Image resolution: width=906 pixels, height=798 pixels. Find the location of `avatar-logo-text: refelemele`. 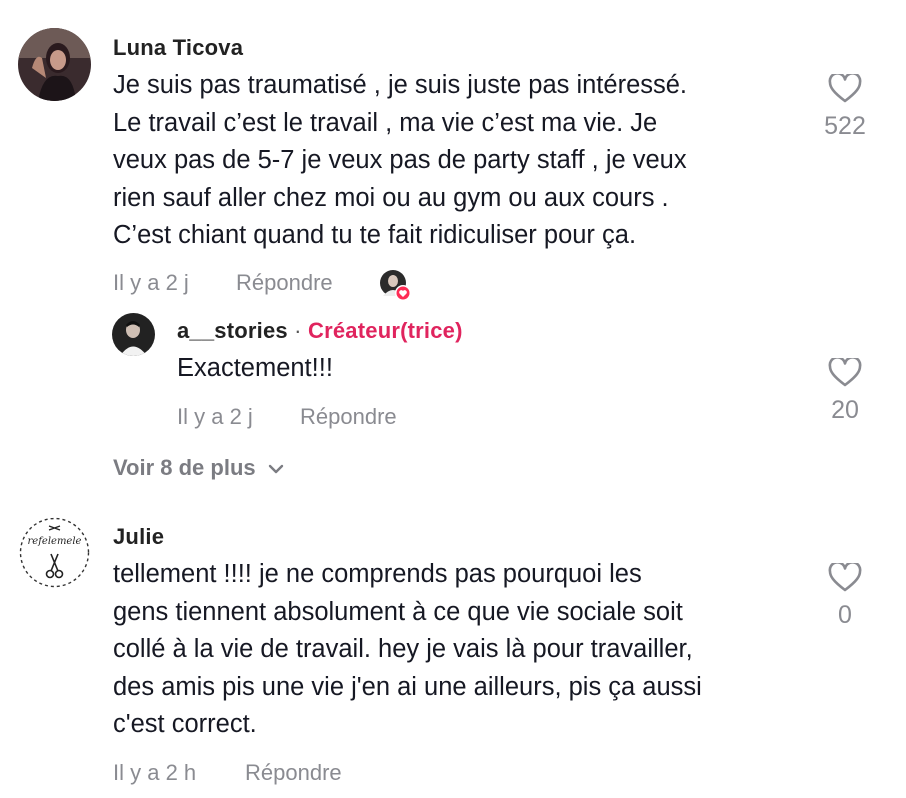

avatar-logo-text: refelemele is located at coordinates (55, 541).